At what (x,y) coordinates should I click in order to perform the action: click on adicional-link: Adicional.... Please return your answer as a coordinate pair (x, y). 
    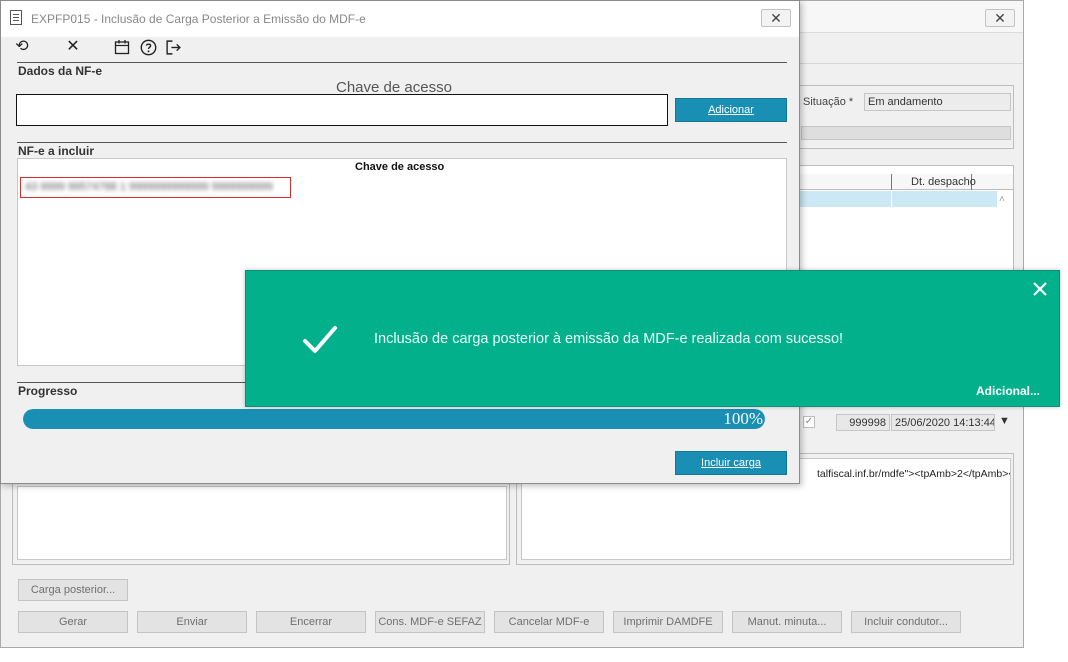
    Looking at the image, I should click on (1008, 391).